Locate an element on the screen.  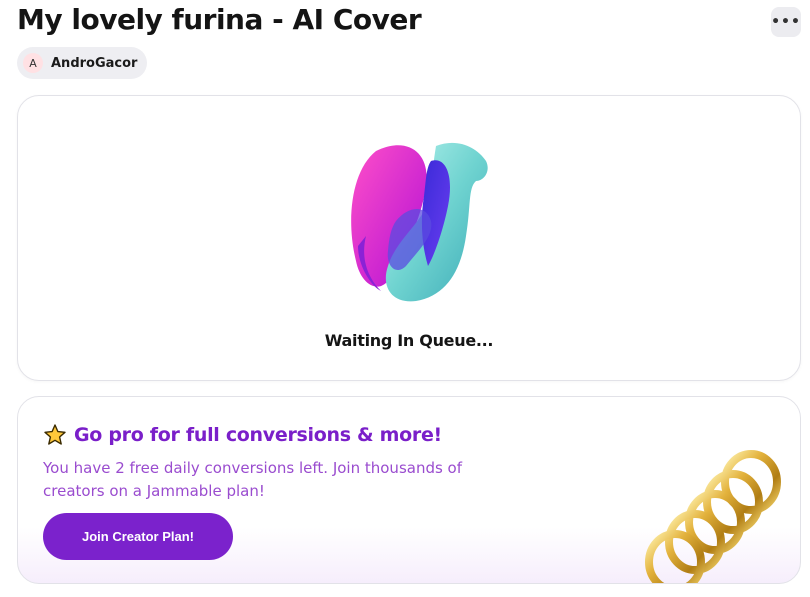
more-options-button: ••• is located at coordinates (786, 22).